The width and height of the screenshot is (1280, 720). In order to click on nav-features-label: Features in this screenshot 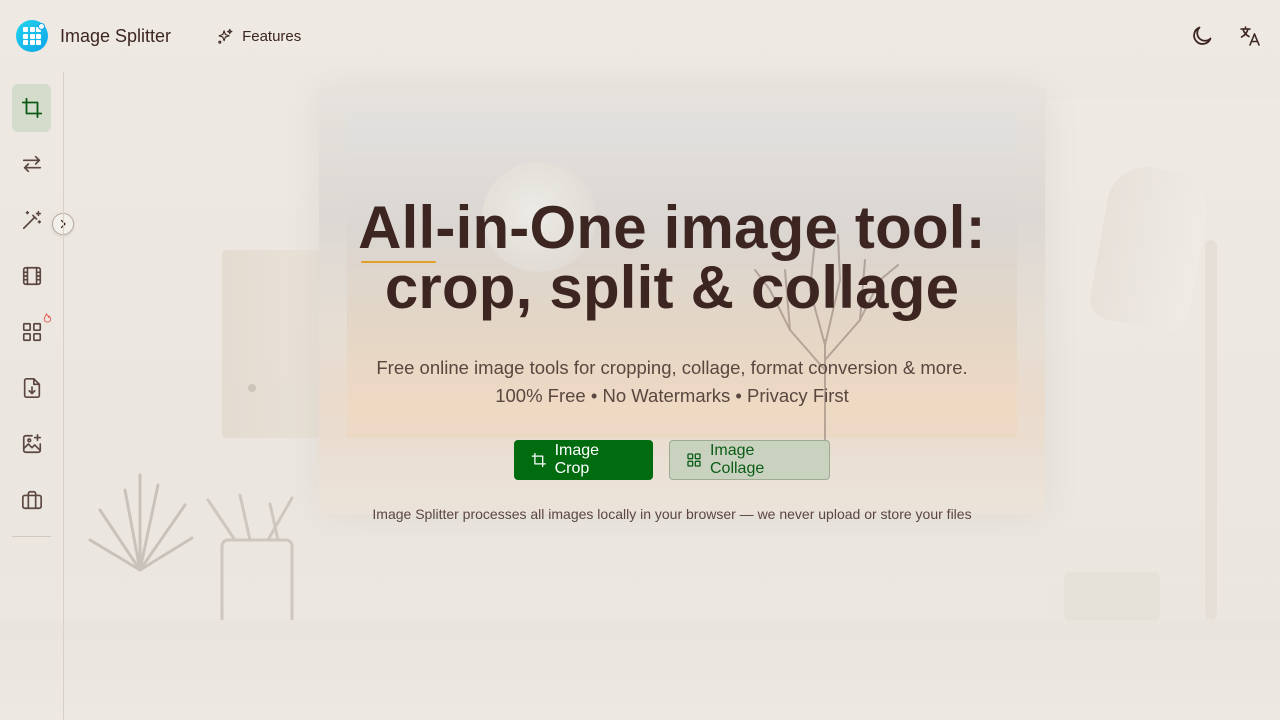, I will do `click(272, 36)`.